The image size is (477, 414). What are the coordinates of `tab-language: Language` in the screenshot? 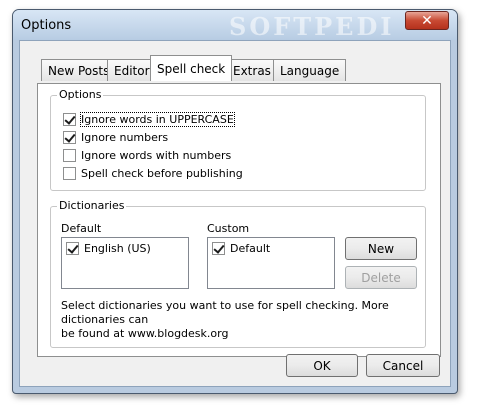 It's located at (310, 70).